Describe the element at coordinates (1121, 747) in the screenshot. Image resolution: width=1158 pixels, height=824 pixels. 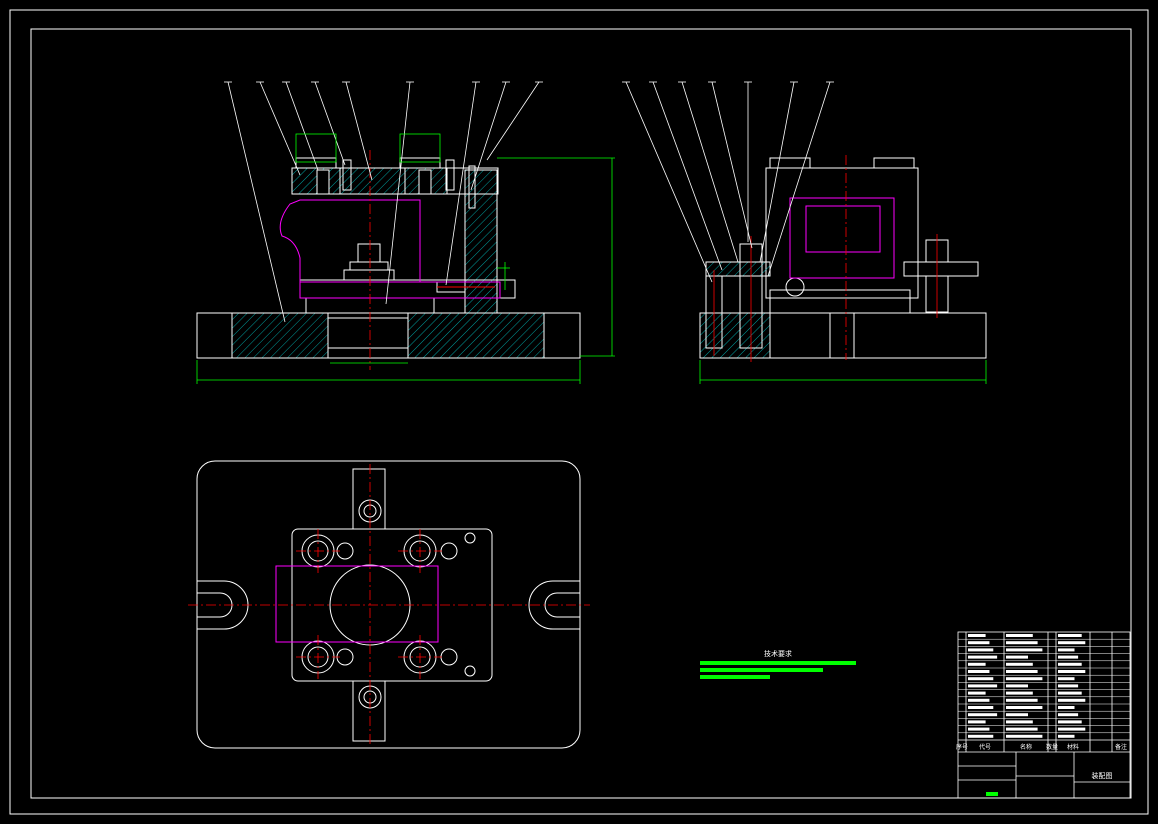
I see `header-remark: 备注` at that location.